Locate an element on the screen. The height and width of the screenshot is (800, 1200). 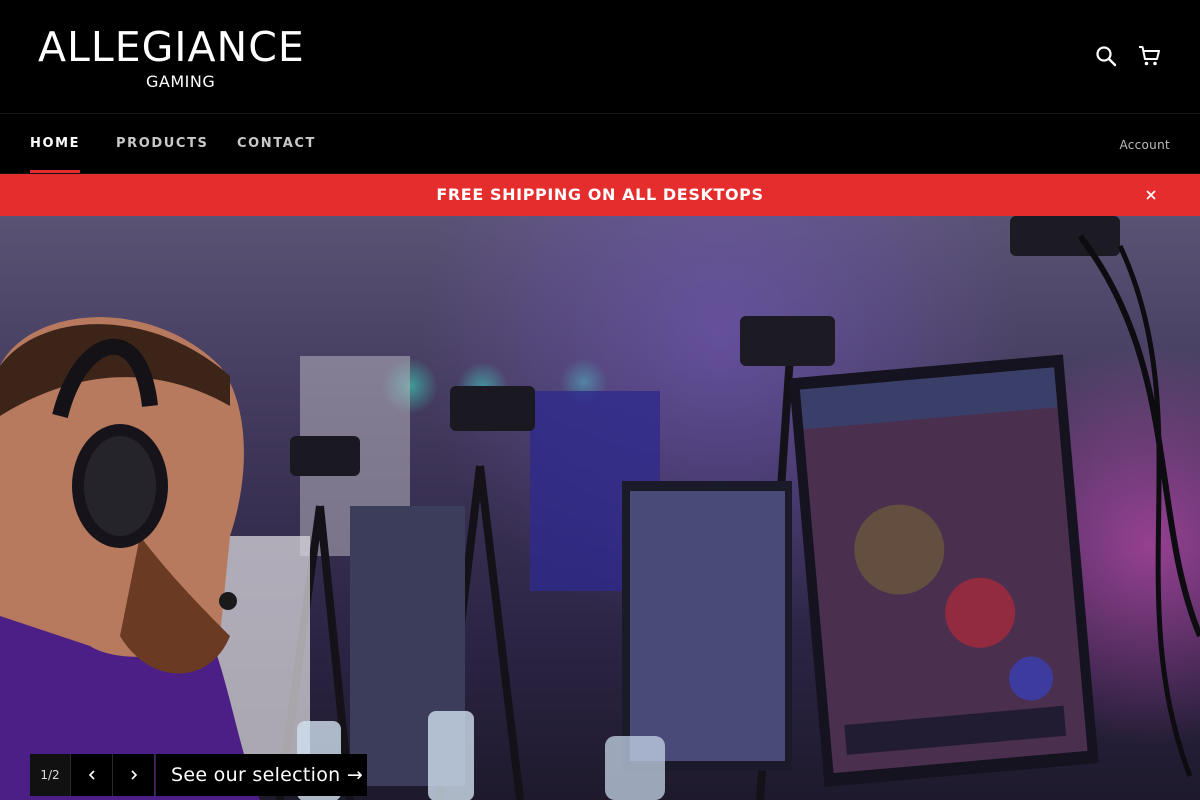
brand-logo: ALLEGIANCE GAMING is located at coordinates (183, 59).